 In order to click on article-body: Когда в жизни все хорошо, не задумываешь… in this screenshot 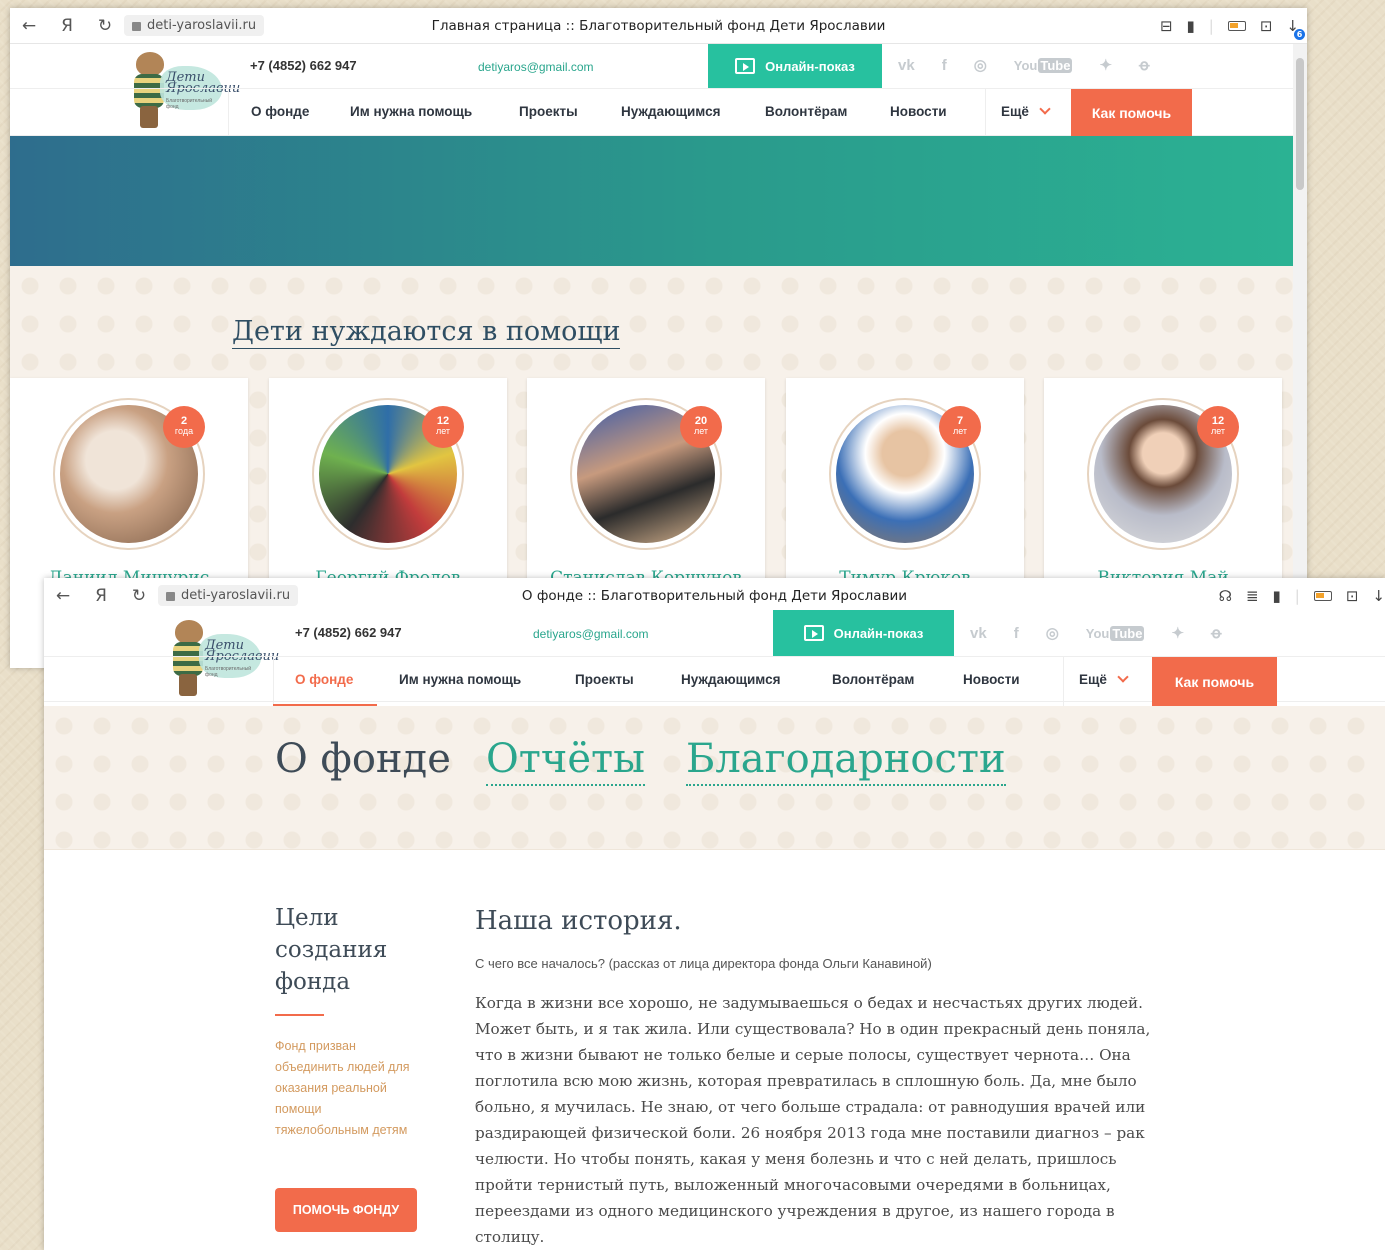, I will do `click(813, 1120)`.